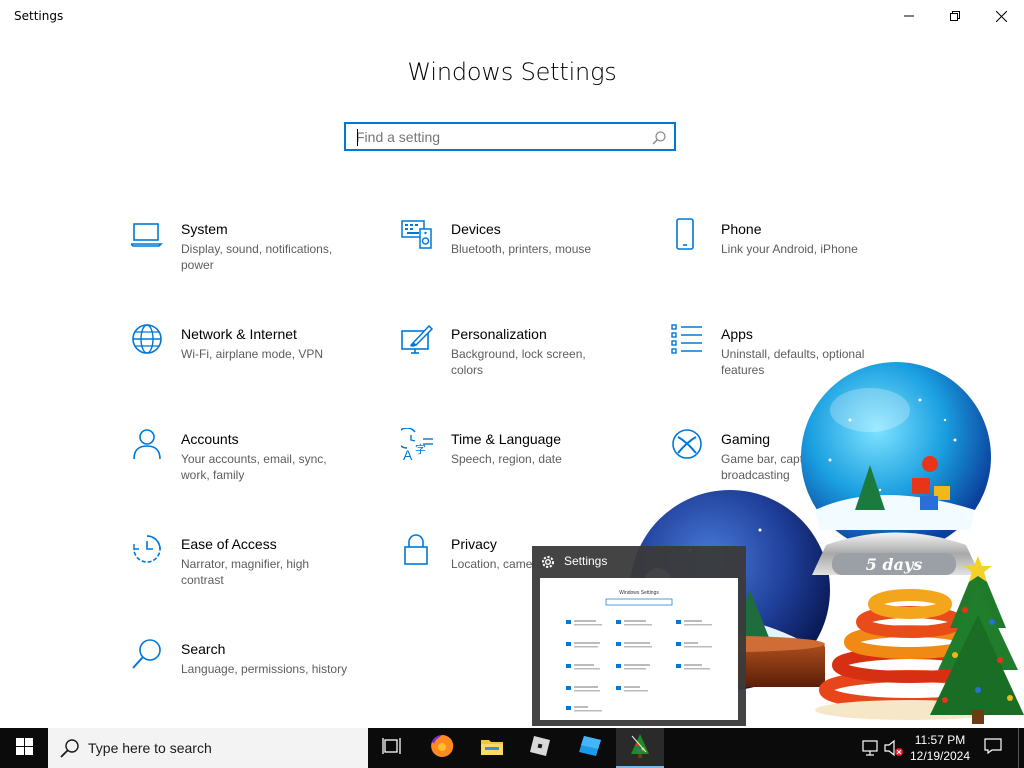  I want to click on tile-devices: Devices Bluetooth, printers, mouse, so click(526, 258).